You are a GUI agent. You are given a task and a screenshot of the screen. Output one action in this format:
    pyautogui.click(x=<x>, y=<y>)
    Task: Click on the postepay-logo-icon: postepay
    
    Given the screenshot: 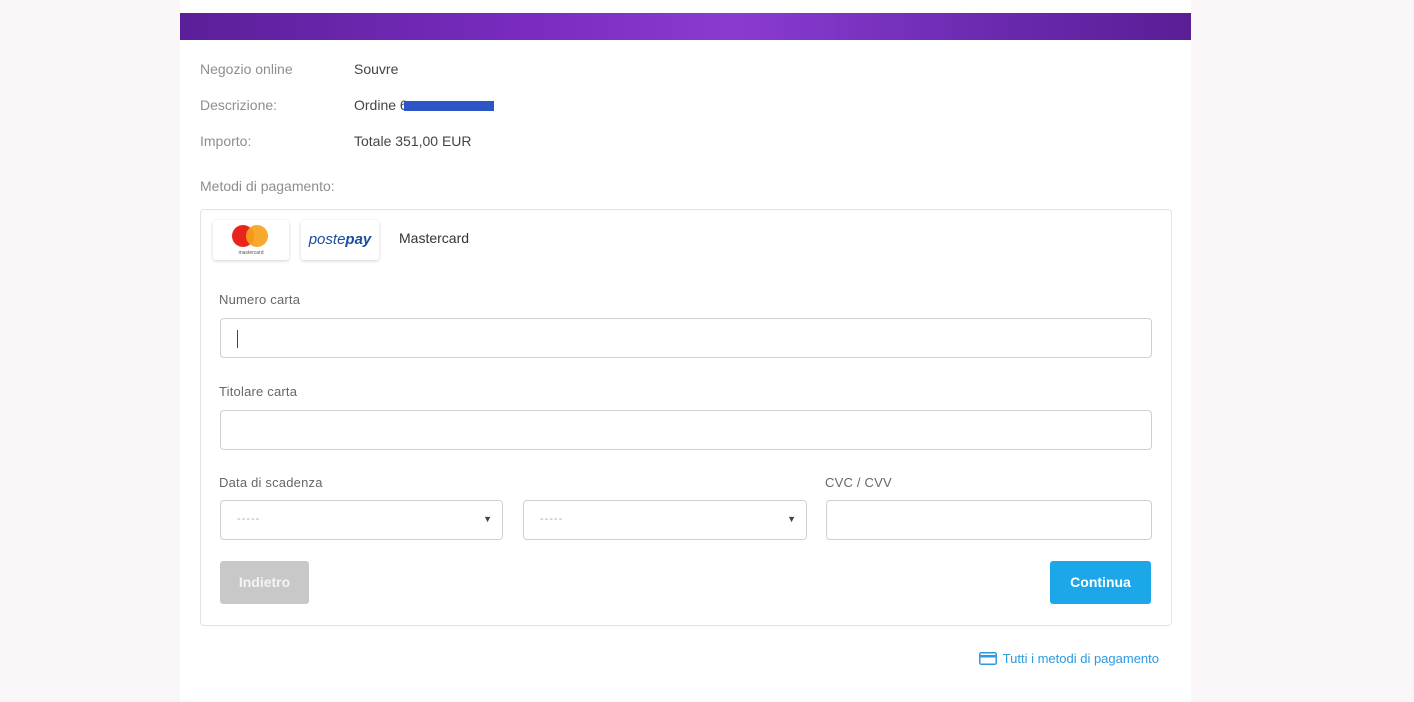 What is the action you would take?
    pyautogui.click(x=340, y=240)
    